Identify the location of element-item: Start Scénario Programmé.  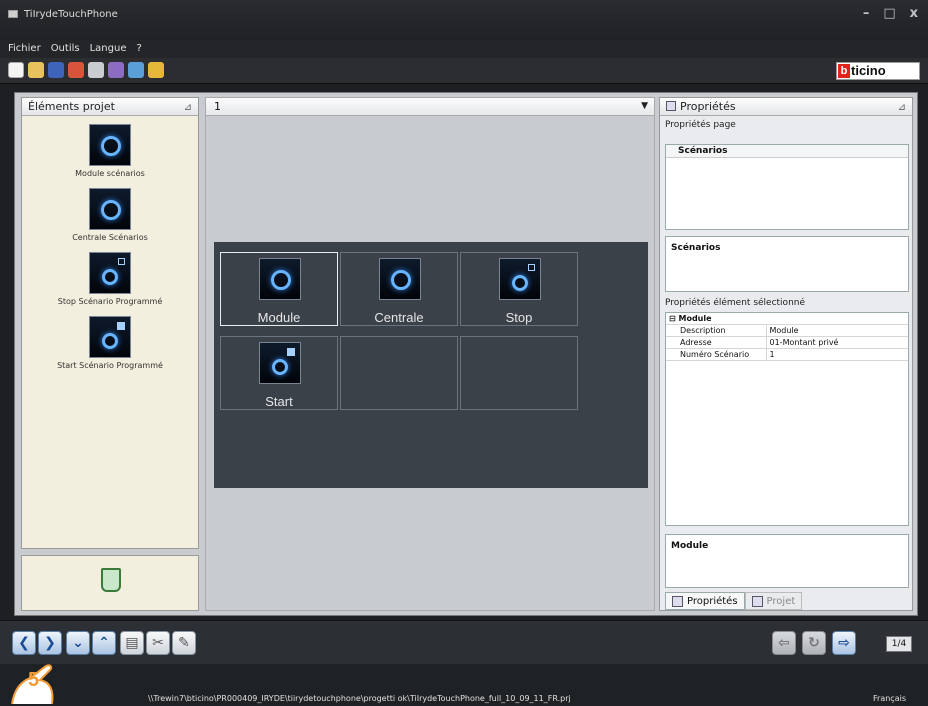
(110, 343).